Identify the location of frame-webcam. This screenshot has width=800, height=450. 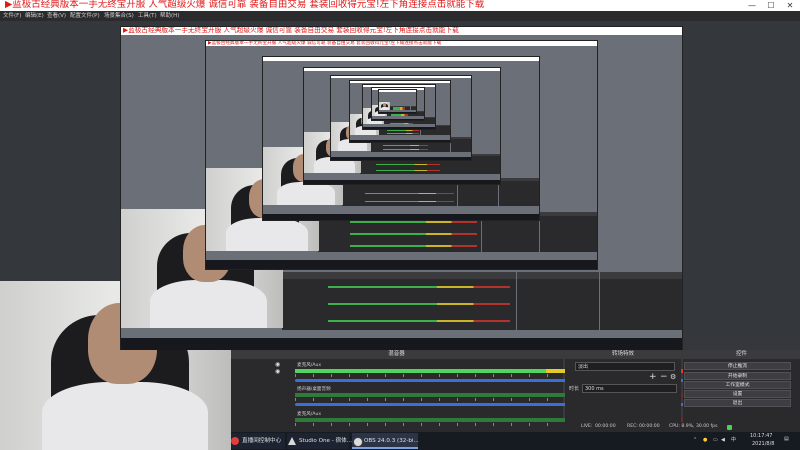
(384, 106).